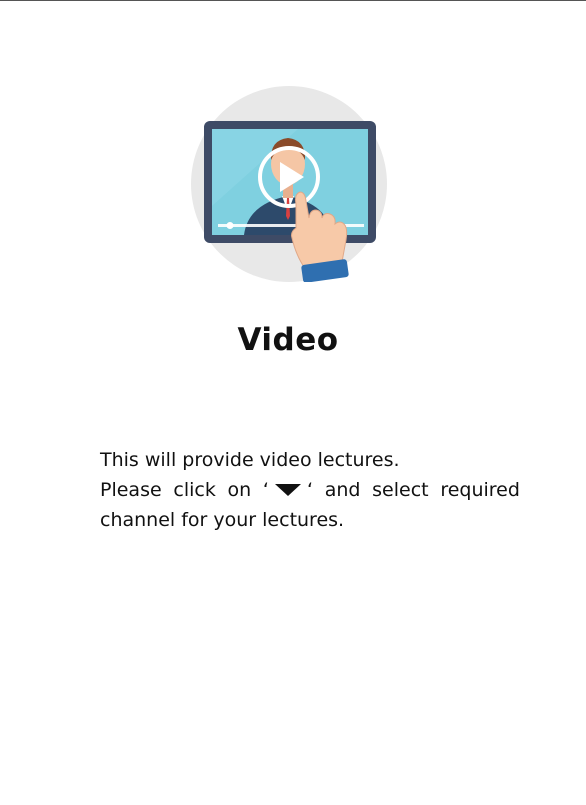 This screenshot has height=805, width=586. What do you see at coordinates (288, 340) in the screenshot?
I see `page-title: Video` at bounding box center [288, 340].